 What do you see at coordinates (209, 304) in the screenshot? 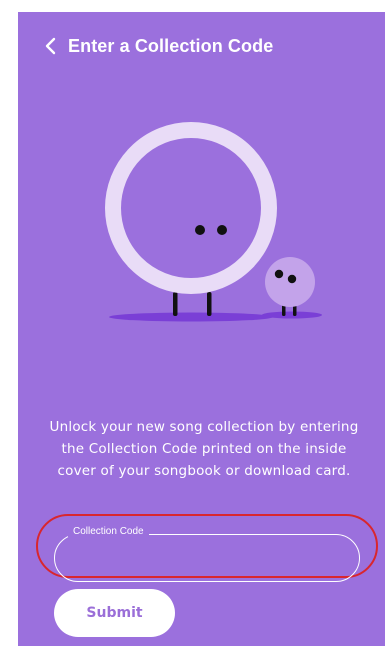
I see `big-mascot-leg-right` at bounding box center [209, 304].